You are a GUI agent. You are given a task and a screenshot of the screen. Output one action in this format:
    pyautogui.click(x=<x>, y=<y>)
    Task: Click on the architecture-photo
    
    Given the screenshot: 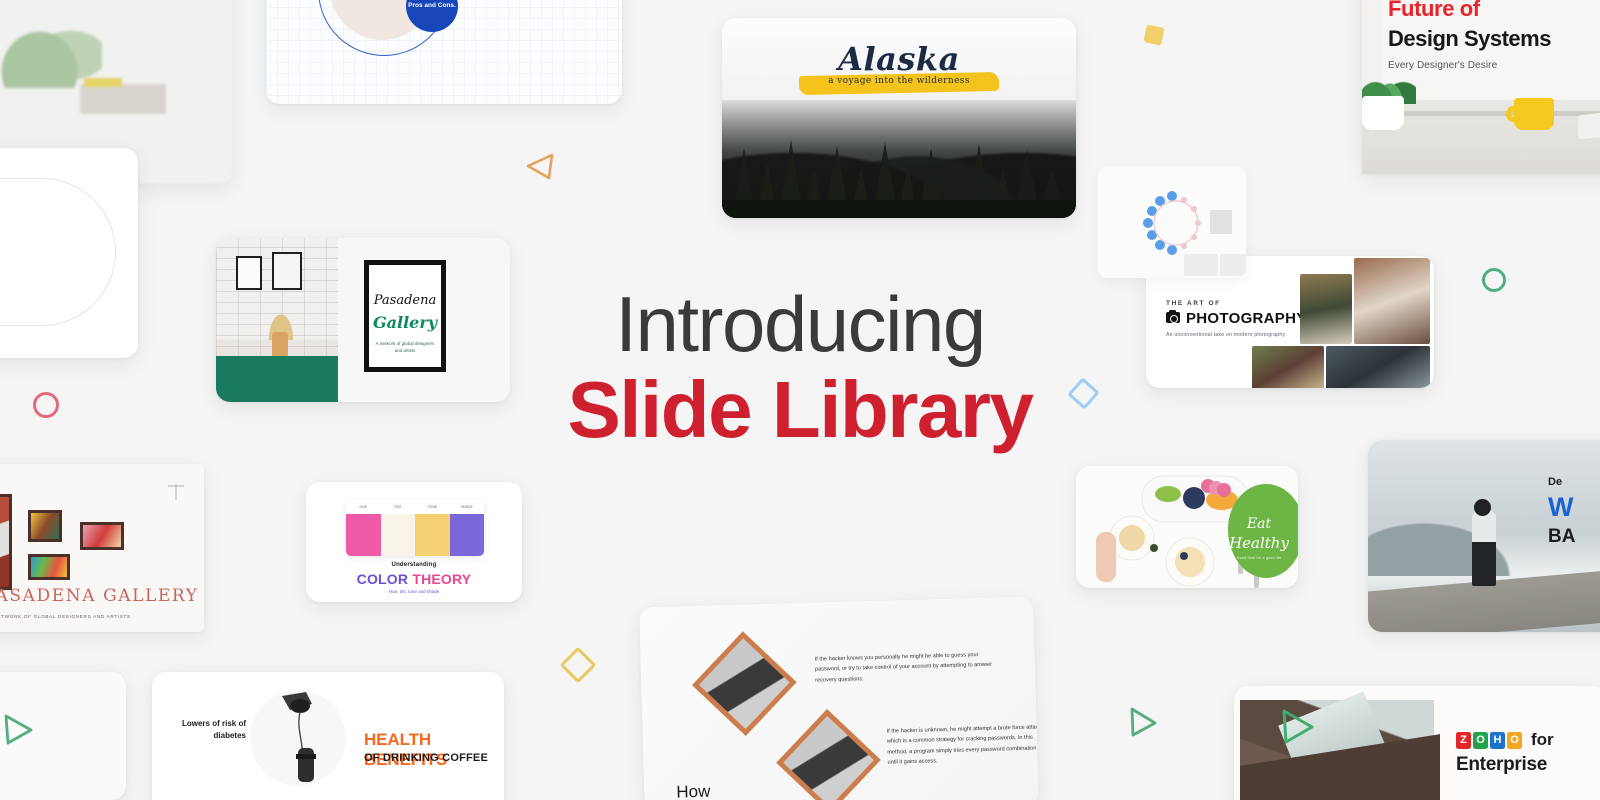 What is the action you would take?
    pyautogui.click(x=1340, y=745)
    